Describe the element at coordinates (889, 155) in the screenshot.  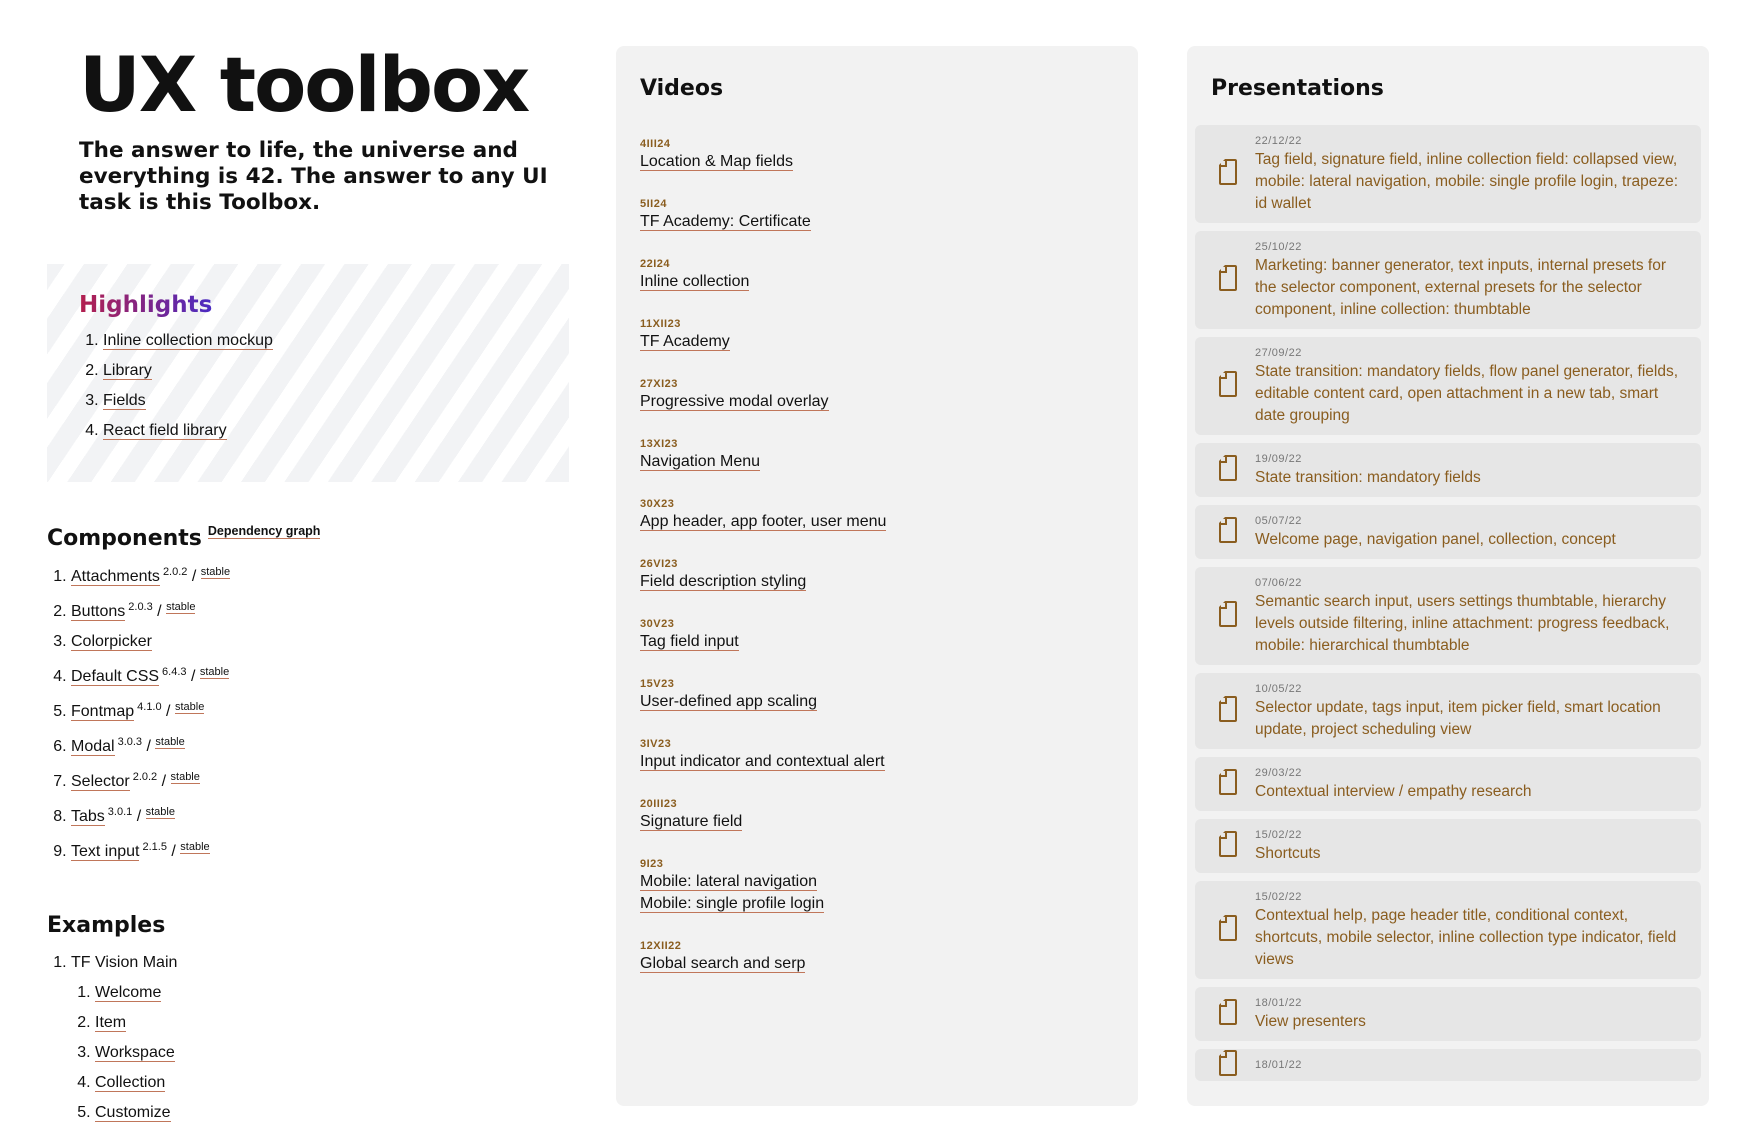
I see `video-item: 4III24 Location & Map fields` at that location.